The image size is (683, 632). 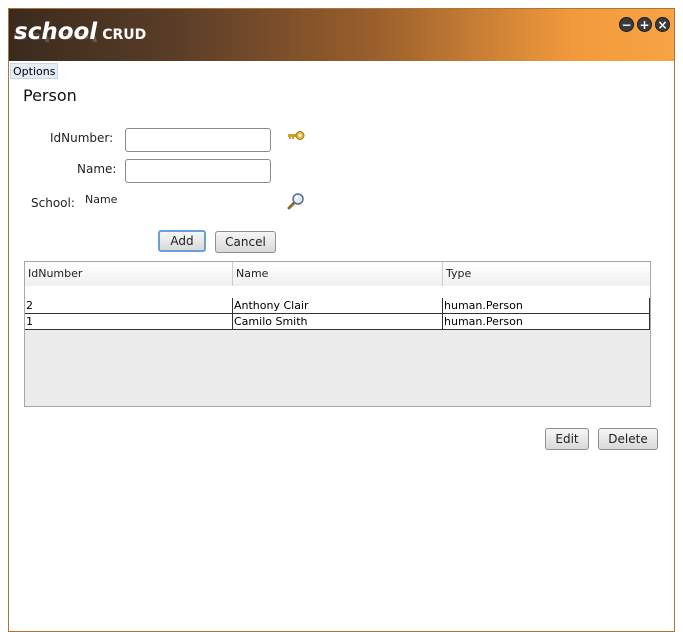 What do you see at coordinates (198, 171) in the screenshot?
I see `name-input` at bounding box center [198, 171].